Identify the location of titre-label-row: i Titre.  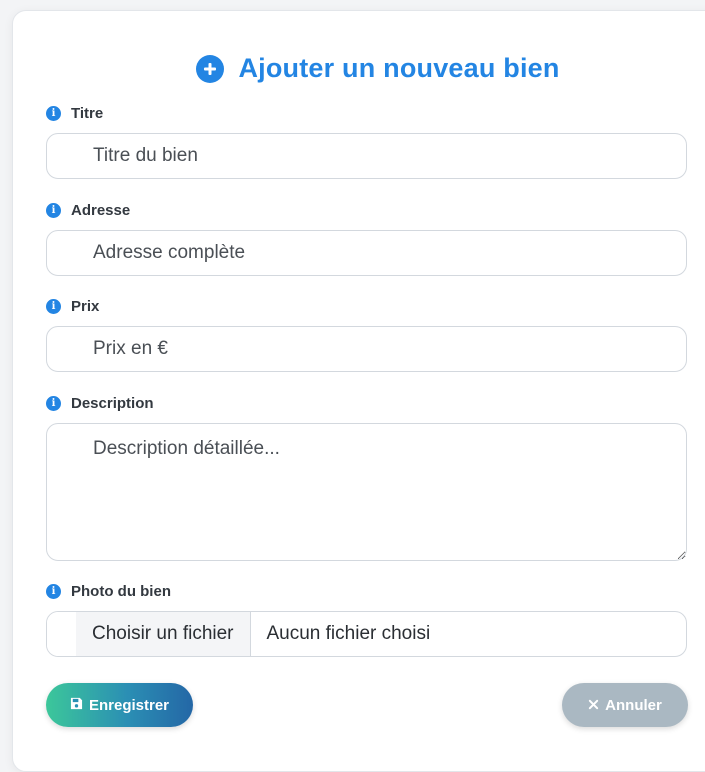
(74, 113).